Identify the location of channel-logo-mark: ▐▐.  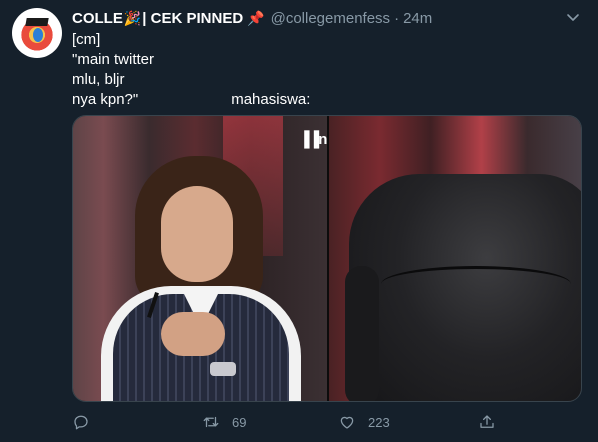
(309, 139).